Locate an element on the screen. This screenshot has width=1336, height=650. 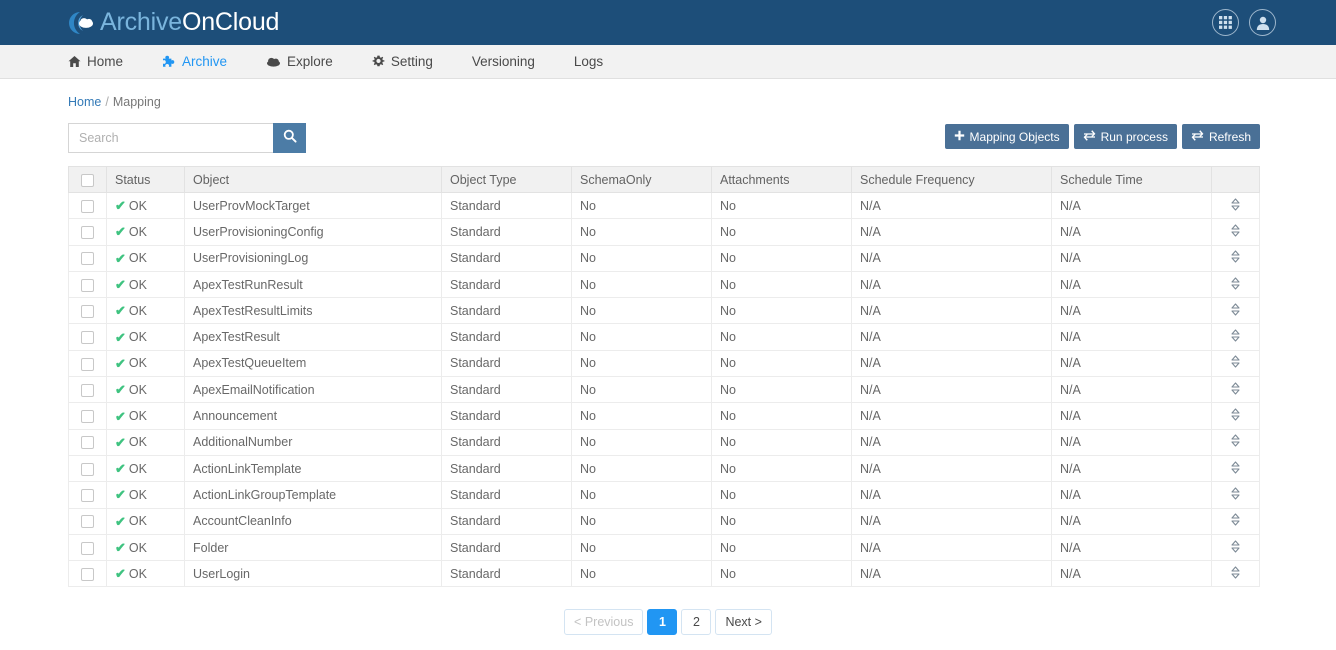
cell-object: ApexTestRunResult is located at coordinates (313, 284).